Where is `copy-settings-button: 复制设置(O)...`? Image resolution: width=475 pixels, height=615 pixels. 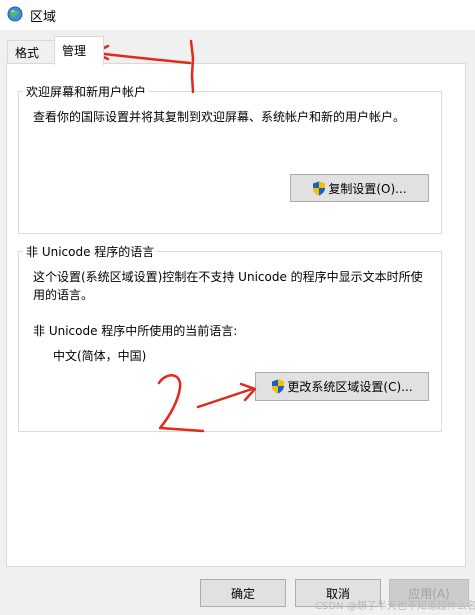
copy-settings-button: 复制设置(O)... is located at coordinates (359, 188).